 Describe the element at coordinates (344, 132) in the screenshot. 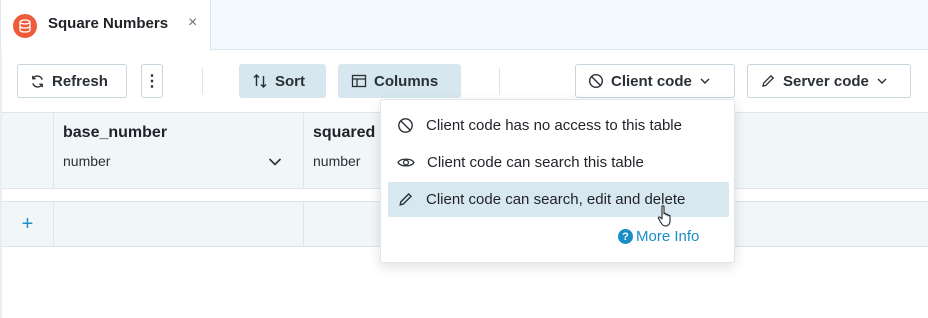

I see `column-name: squared` at that location.